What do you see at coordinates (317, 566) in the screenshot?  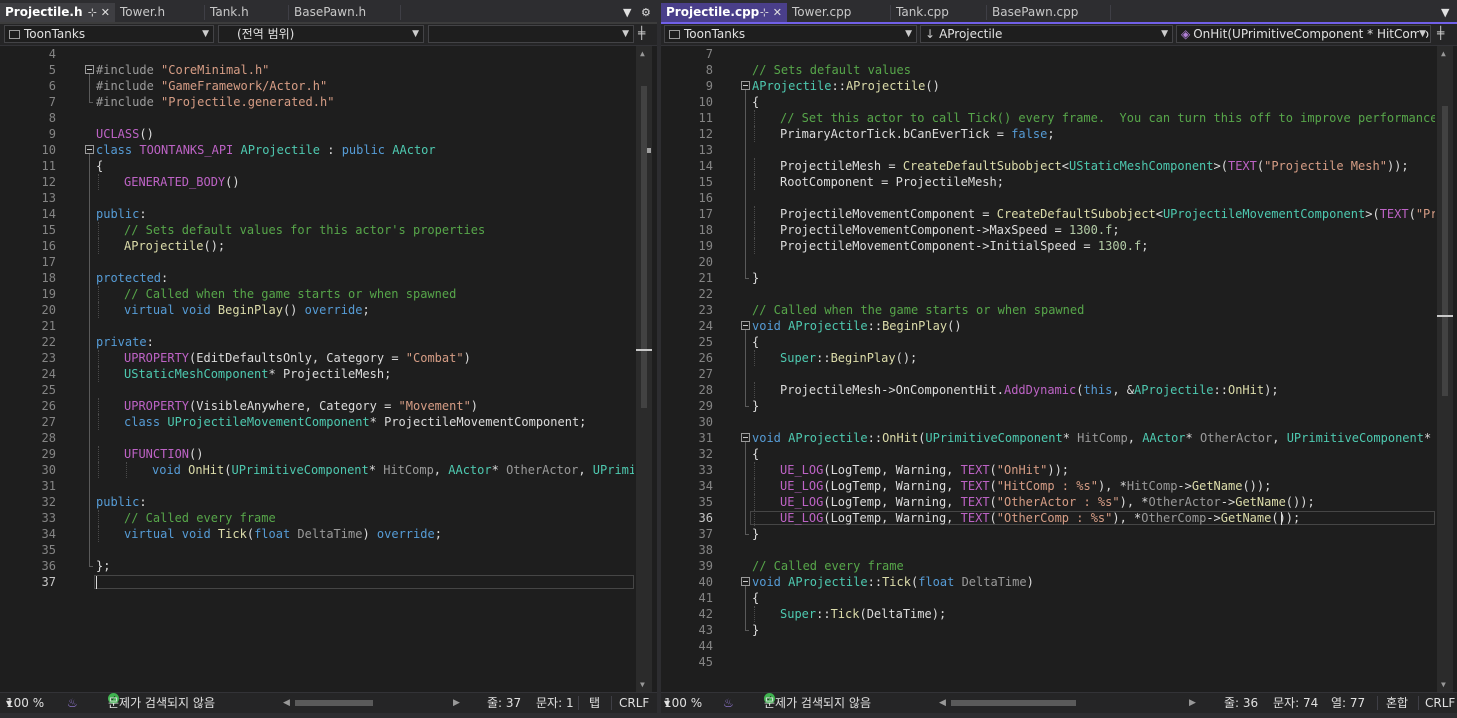 I see `code-line: 36};` at bounding box center [317, 566].